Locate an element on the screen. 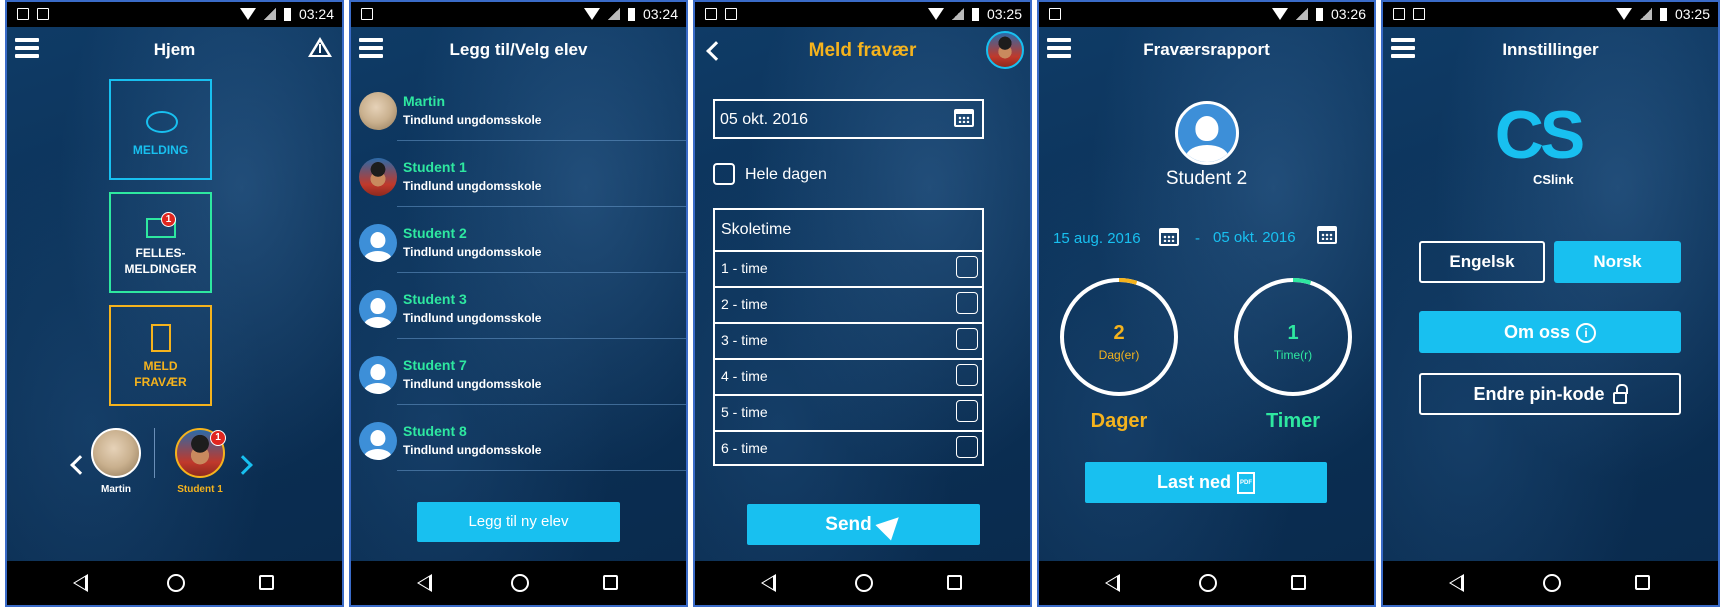  whole-day-label: Hele dagen is located at coordinates (786, 174).